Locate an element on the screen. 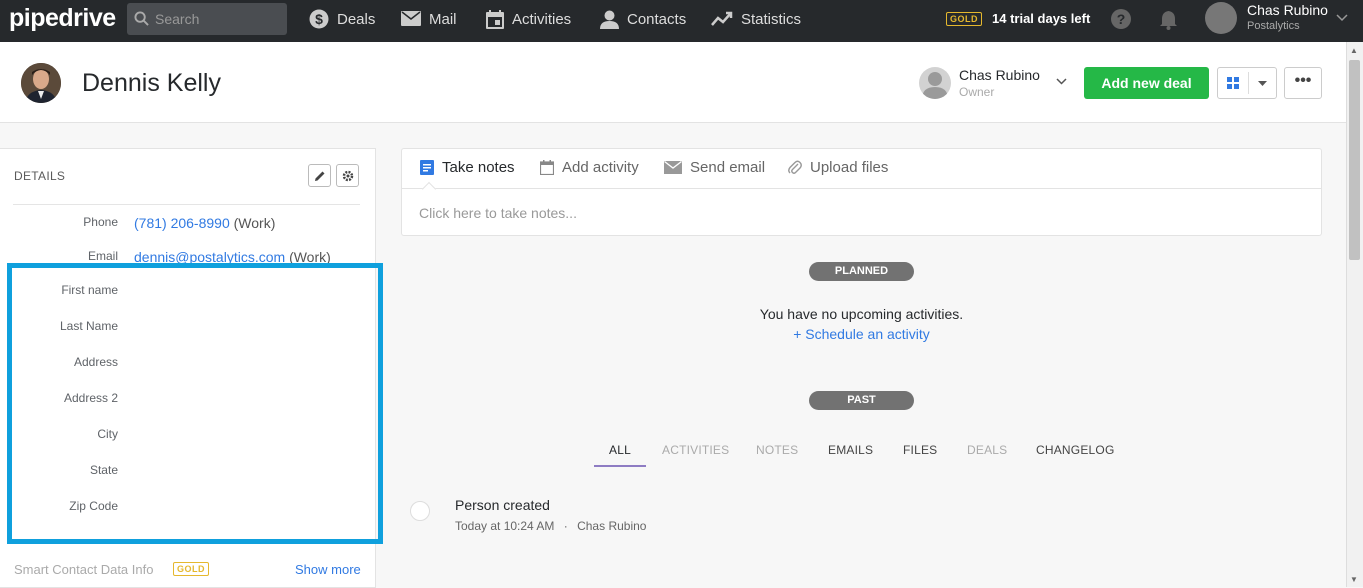 The height and width of the screenshot is (588, 1363). tab-add-activity: Add activity is located at coordinates (589, 167).